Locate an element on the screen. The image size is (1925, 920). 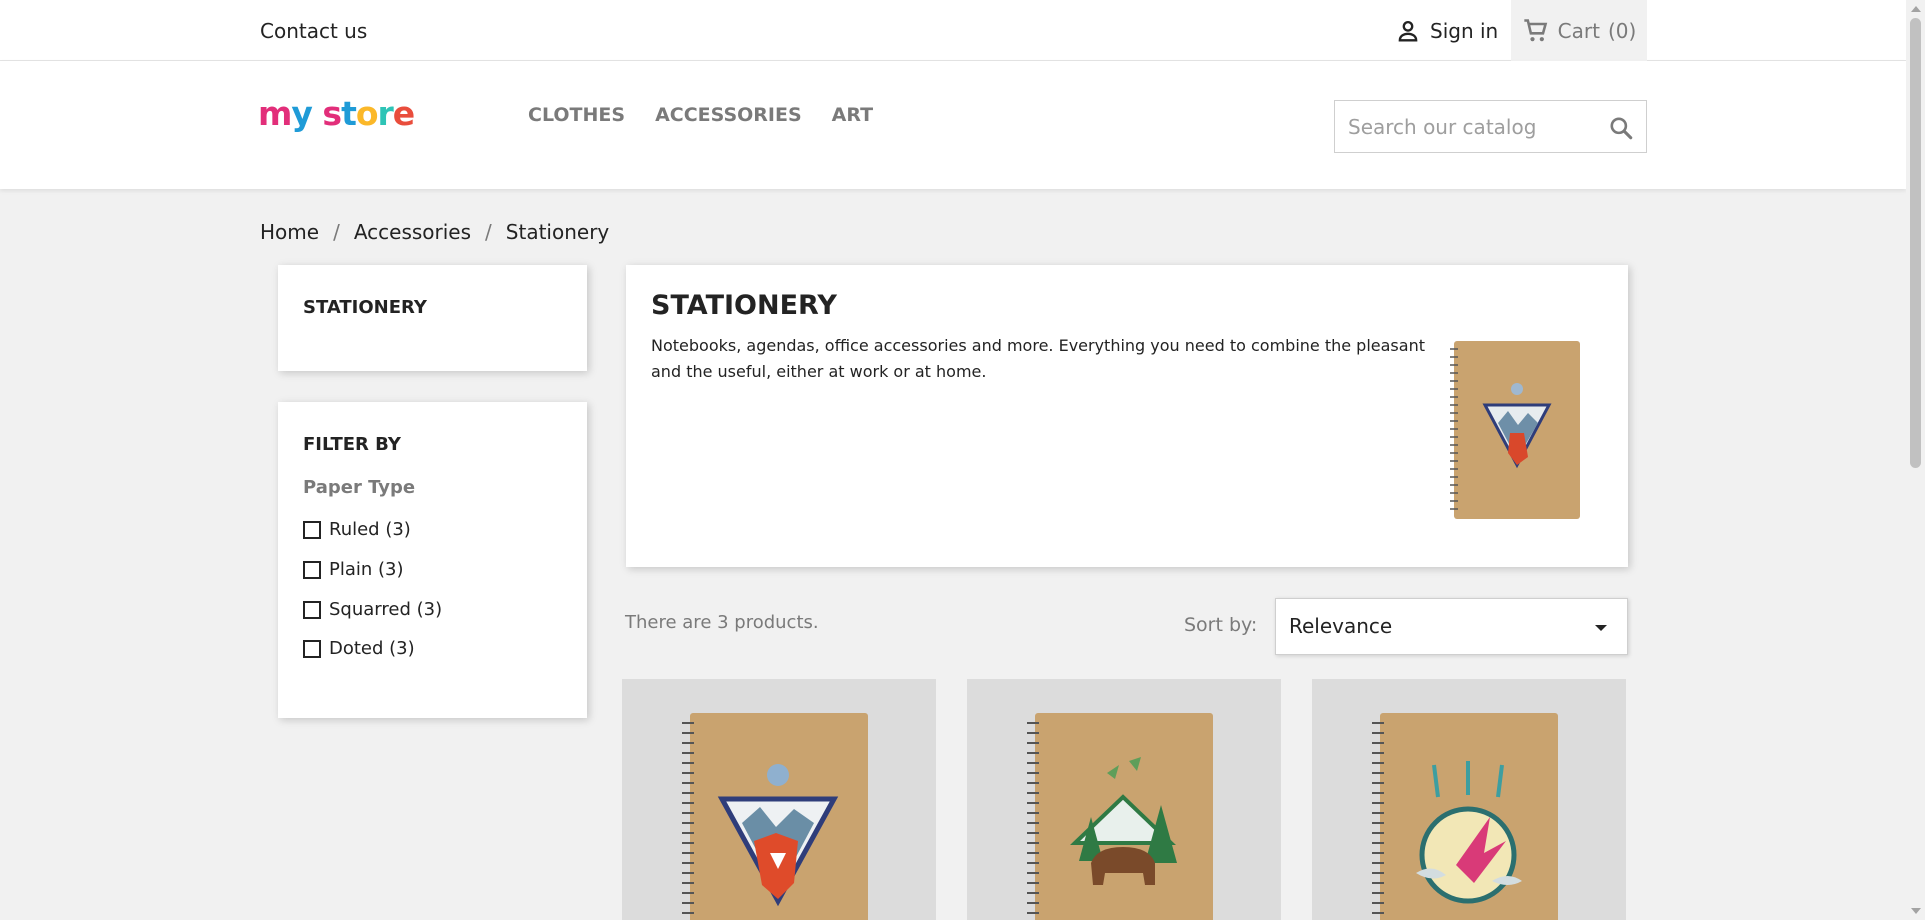
facet-doted: Doted (3) is located at coordinates (359, 648).